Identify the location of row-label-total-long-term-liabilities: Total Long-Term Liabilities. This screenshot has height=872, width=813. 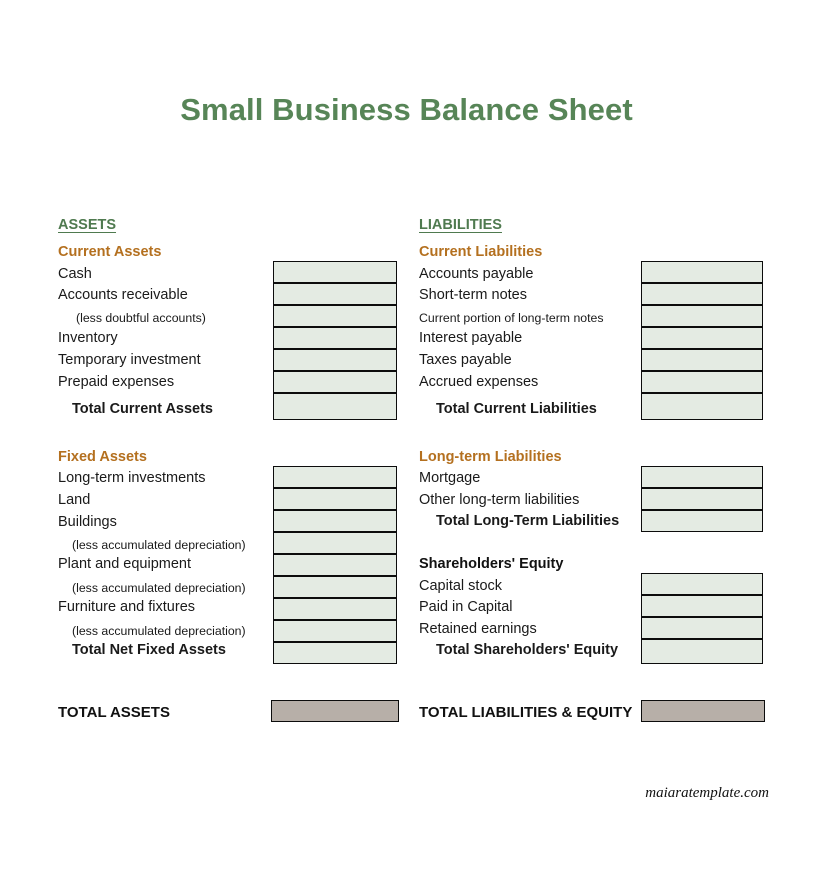
(528, 521).